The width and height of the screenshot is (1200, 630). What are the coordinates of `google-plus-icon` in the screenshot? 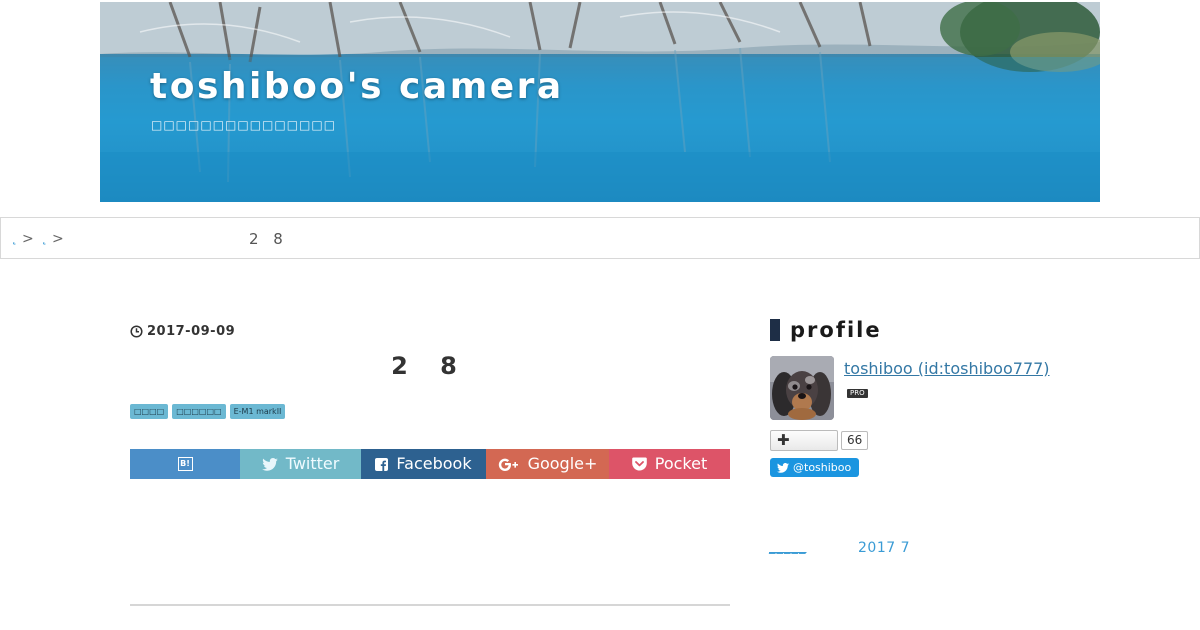 It's located at (508, 464).